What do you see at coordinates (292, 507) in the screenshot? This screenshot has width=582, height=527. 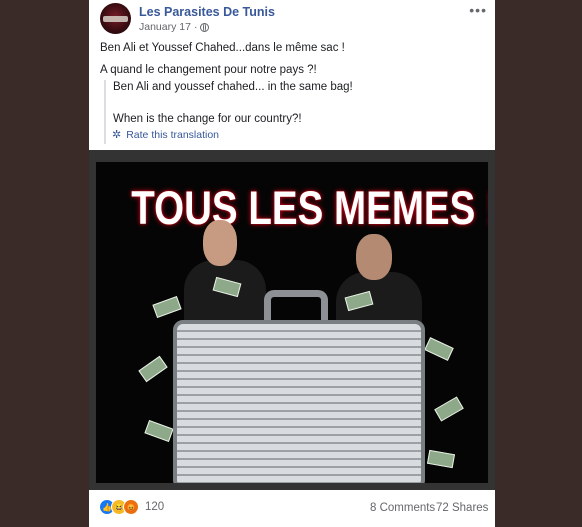 I see `post-footer: 👍 😆 😡 120 8 Comments 72 Shares` at bounding box center [292, 507].